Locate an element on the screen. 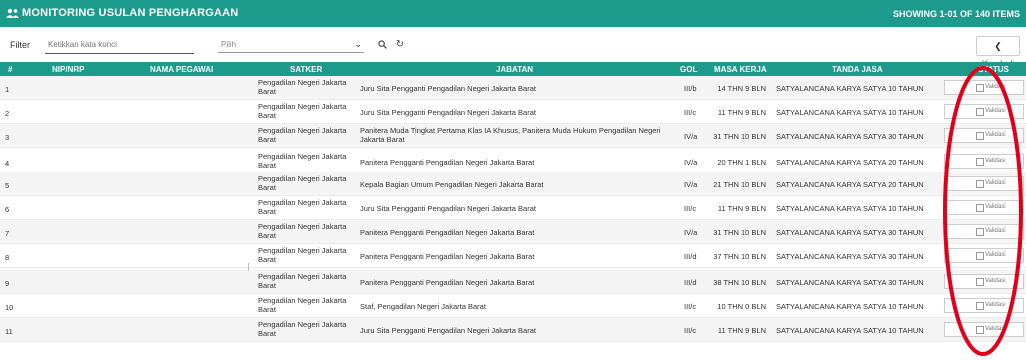 This screenshot has width=1026, height=360. users-icon is located at coordinates (12, 13).